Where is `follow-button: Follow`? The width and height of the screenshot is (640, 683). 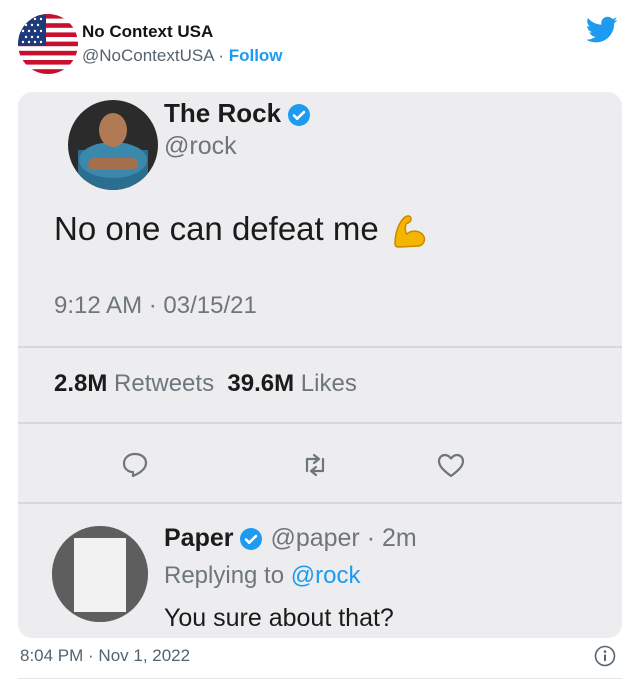
follow-button: Follow is located at coordinates (256, 55).